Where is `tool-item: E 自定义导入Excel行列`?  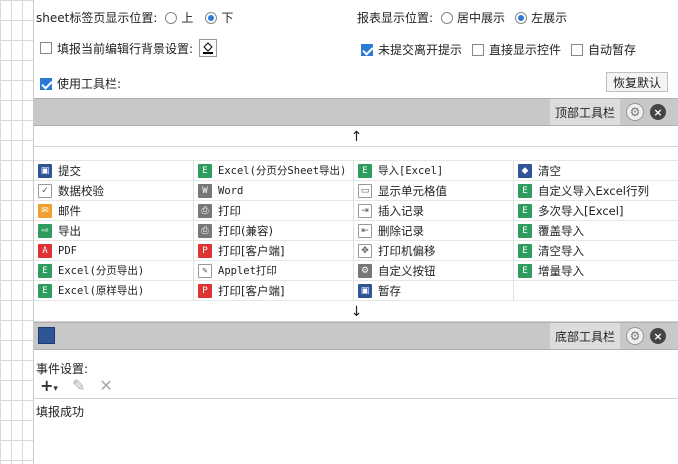
tool-item: E 自定义导入Excel行列 is located at coordinates (596, 191).